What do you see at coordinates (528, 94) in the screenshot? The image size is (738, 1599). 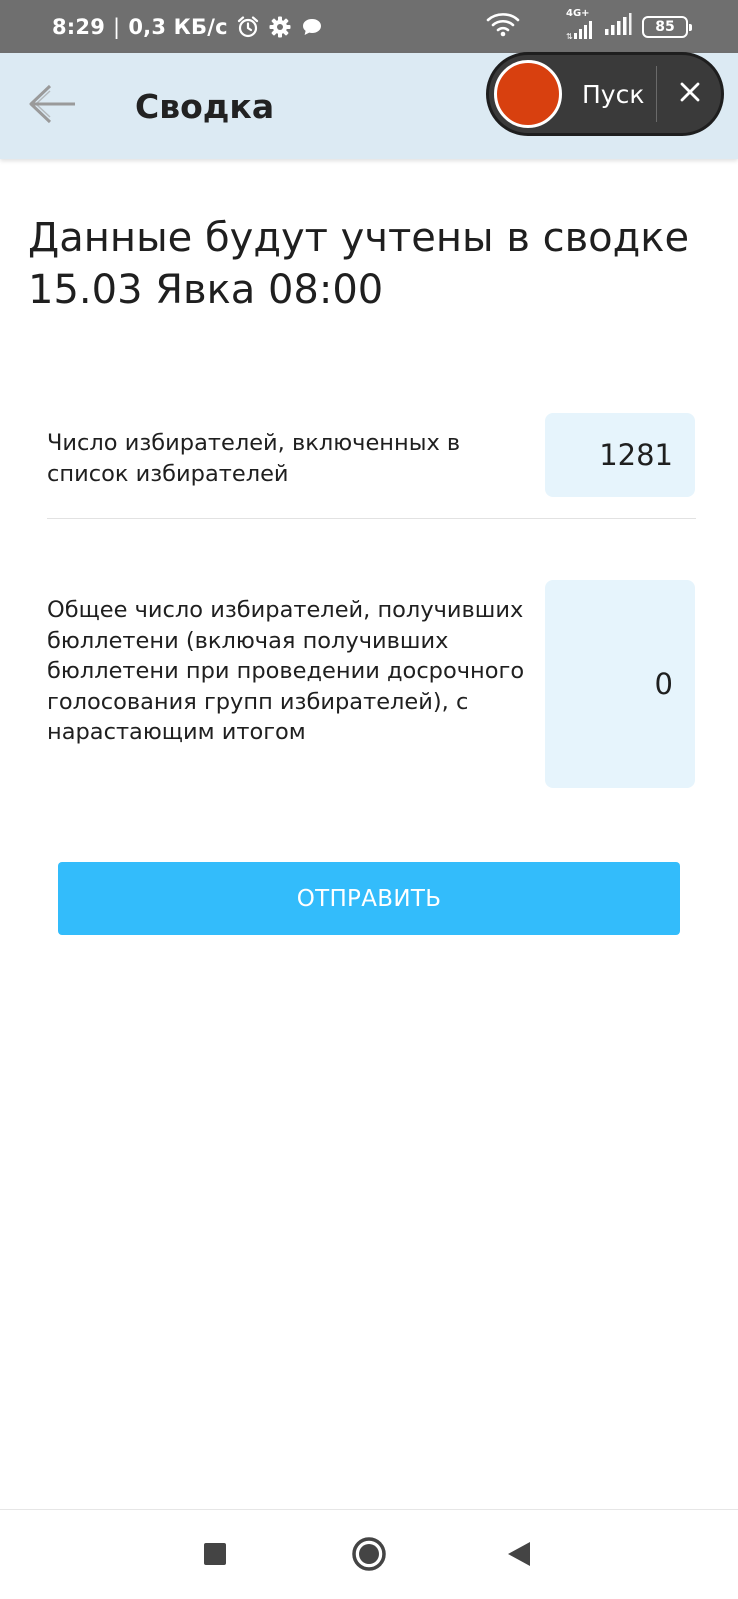 I see `record-button` at bounding box center [528, 94].